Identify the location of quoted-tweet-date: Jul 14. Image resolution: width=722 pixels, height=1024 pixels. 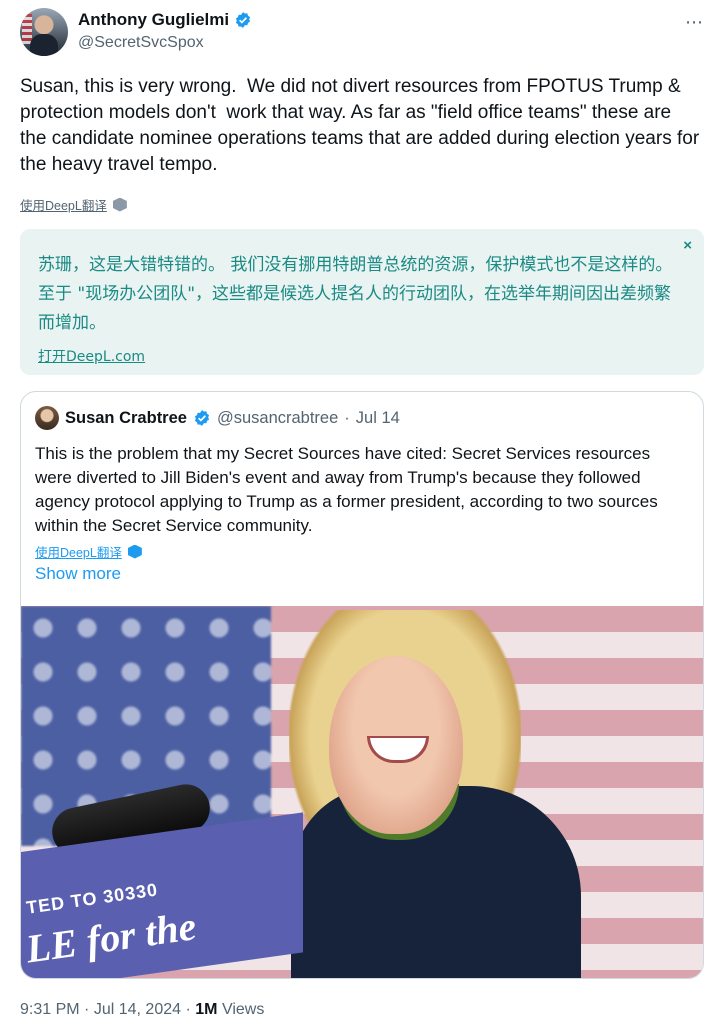
(378, 418).